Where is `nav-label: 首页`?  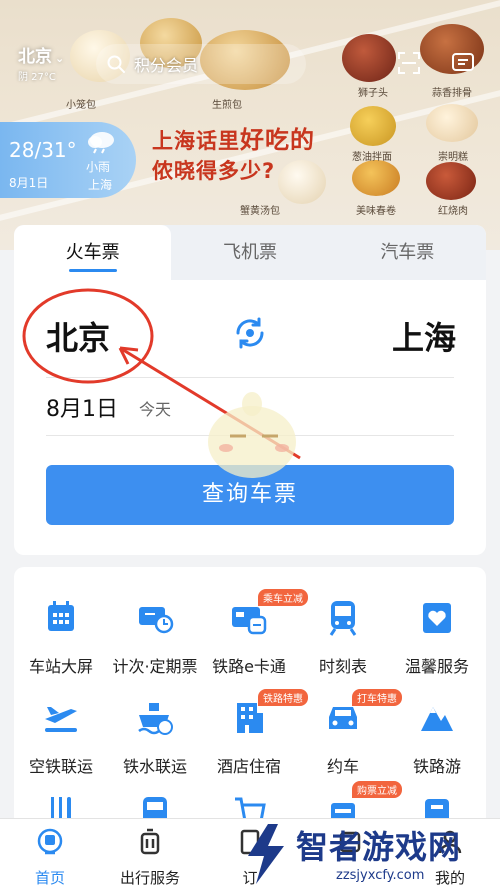 nav-label: 首页 is located at coordinates (49, 878).